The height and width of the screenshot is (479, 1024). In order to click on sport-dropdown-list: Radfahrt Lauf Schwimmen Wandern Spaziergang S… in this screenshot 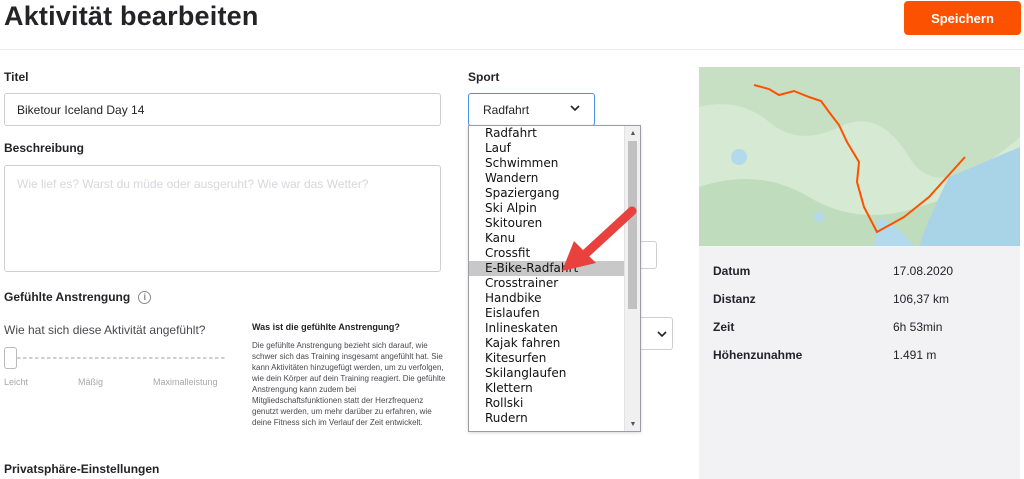, I will do `click(554, 278)`.